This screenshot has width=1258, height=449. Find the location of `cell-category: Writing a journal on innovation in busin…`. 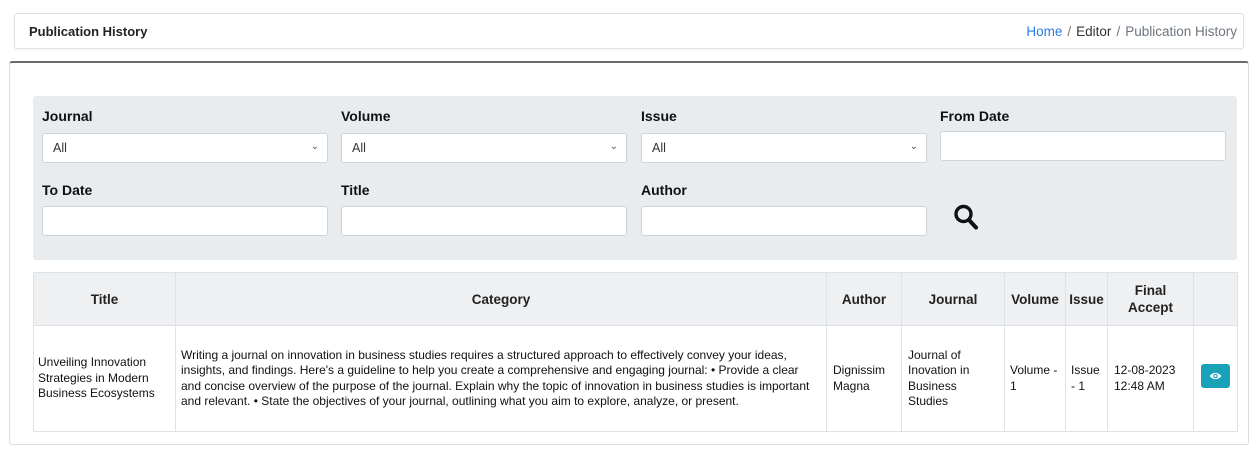

cell-category: Writing a journal on innovation in busin… is located at coordinates (501, 378).